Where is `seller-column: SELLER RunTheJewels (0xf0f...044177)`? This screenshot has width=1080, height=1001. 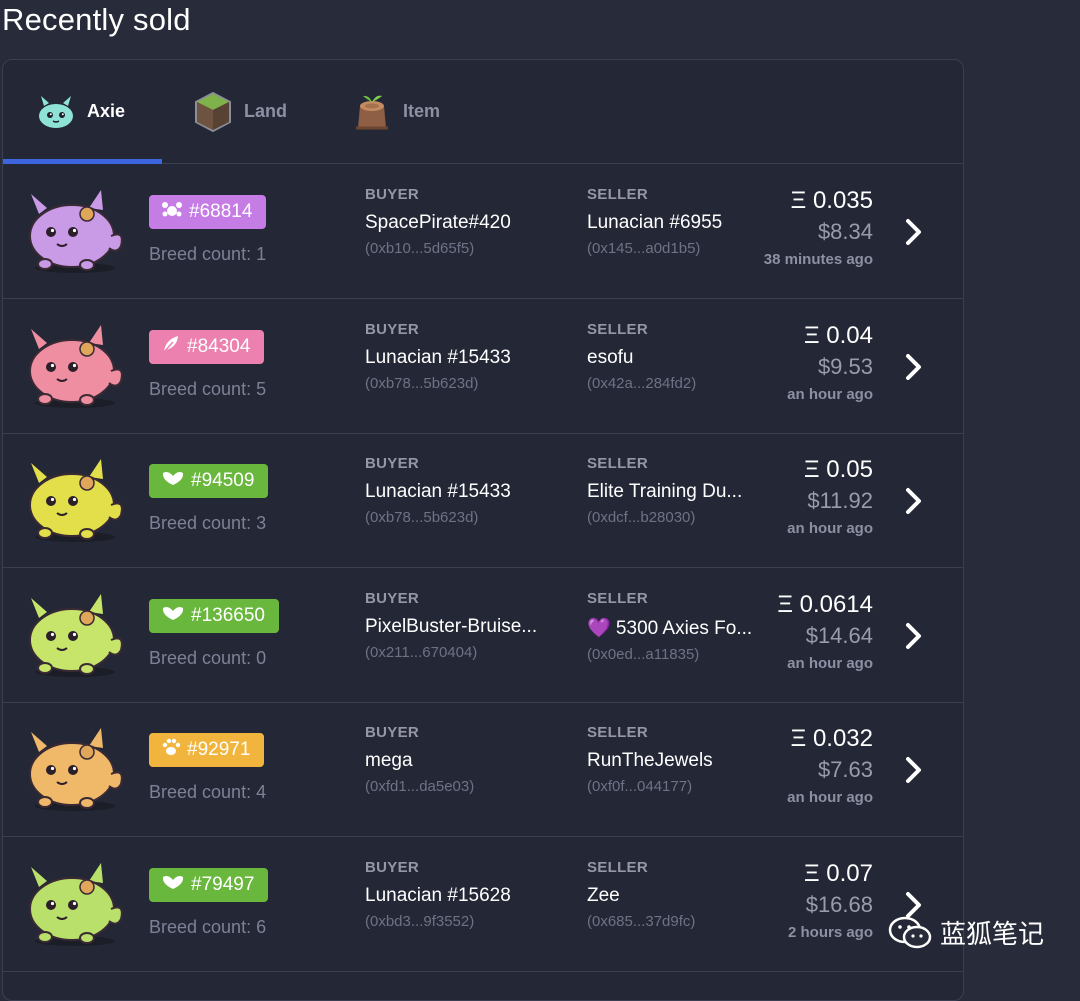
seller-column: SELLER RunTheJewels (0xf0f...044177) is located at coordinates (692, 759).